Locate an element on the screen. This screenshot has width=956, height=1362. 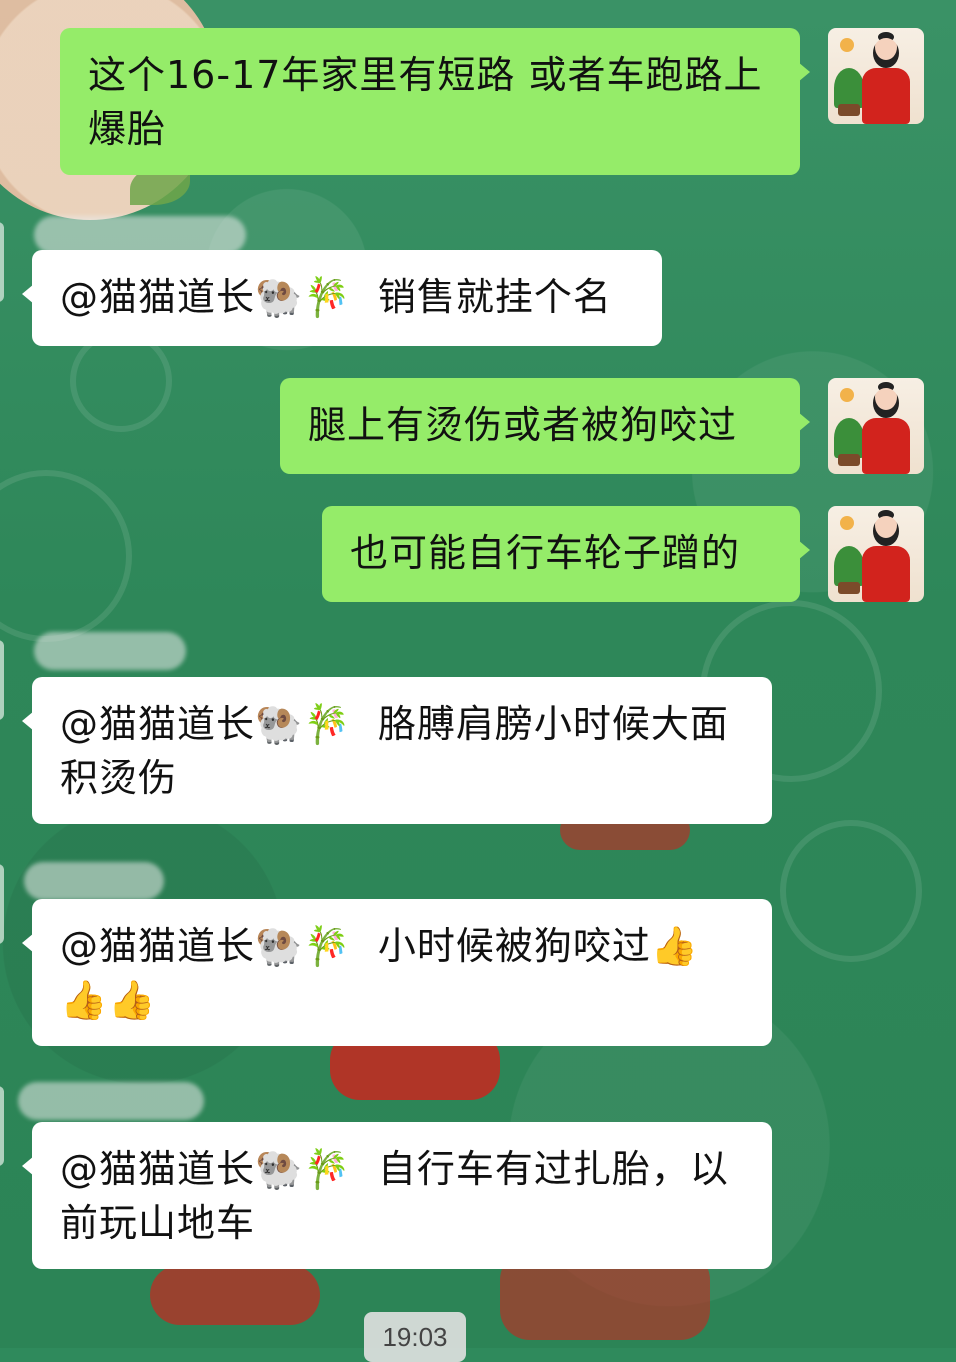
message-text: 也可能自行车轮子蹭的 is located at coordinates (545, 553).